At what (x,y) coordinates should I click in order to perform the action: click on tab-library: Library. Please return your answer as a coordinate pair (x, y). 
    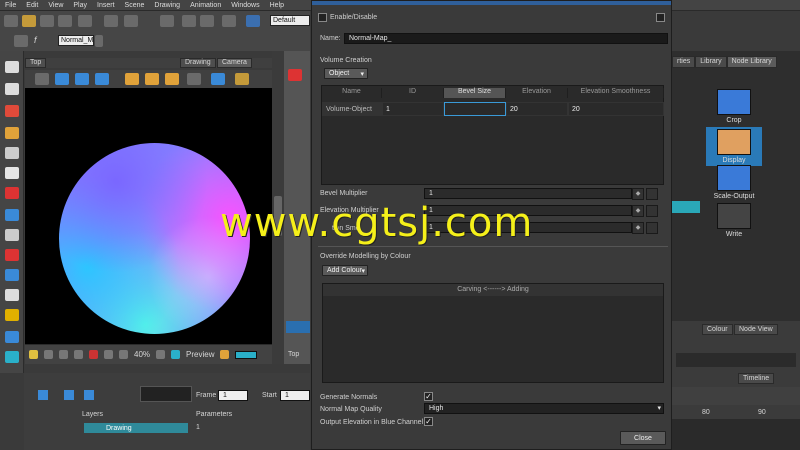
    Looking at the image, I should click on (711, 62).